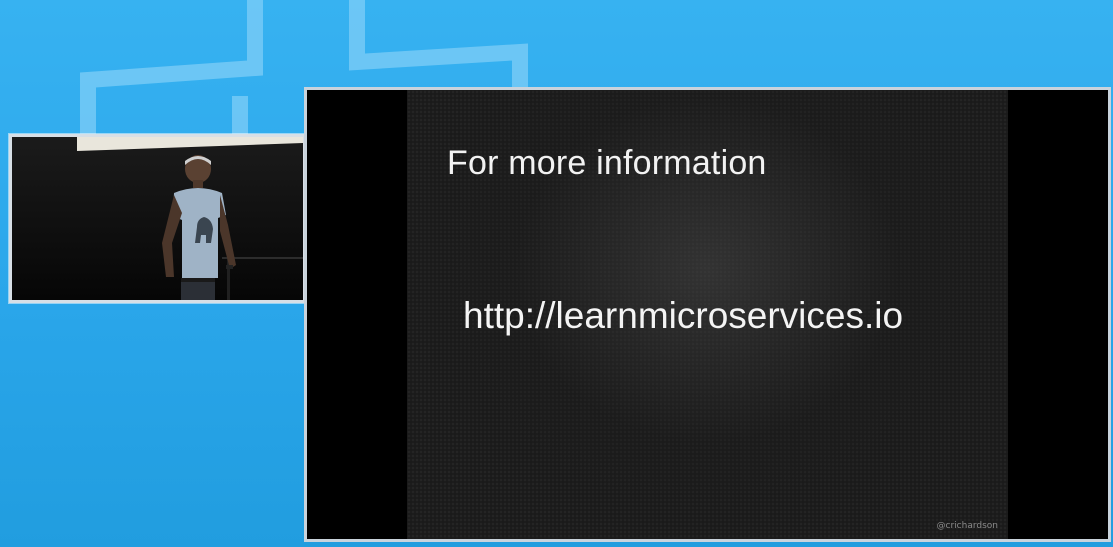  What do you see at coordinates (607, 163) in the screenshot?
I see `slide-title: For more information` at bounding box center [607, 163].